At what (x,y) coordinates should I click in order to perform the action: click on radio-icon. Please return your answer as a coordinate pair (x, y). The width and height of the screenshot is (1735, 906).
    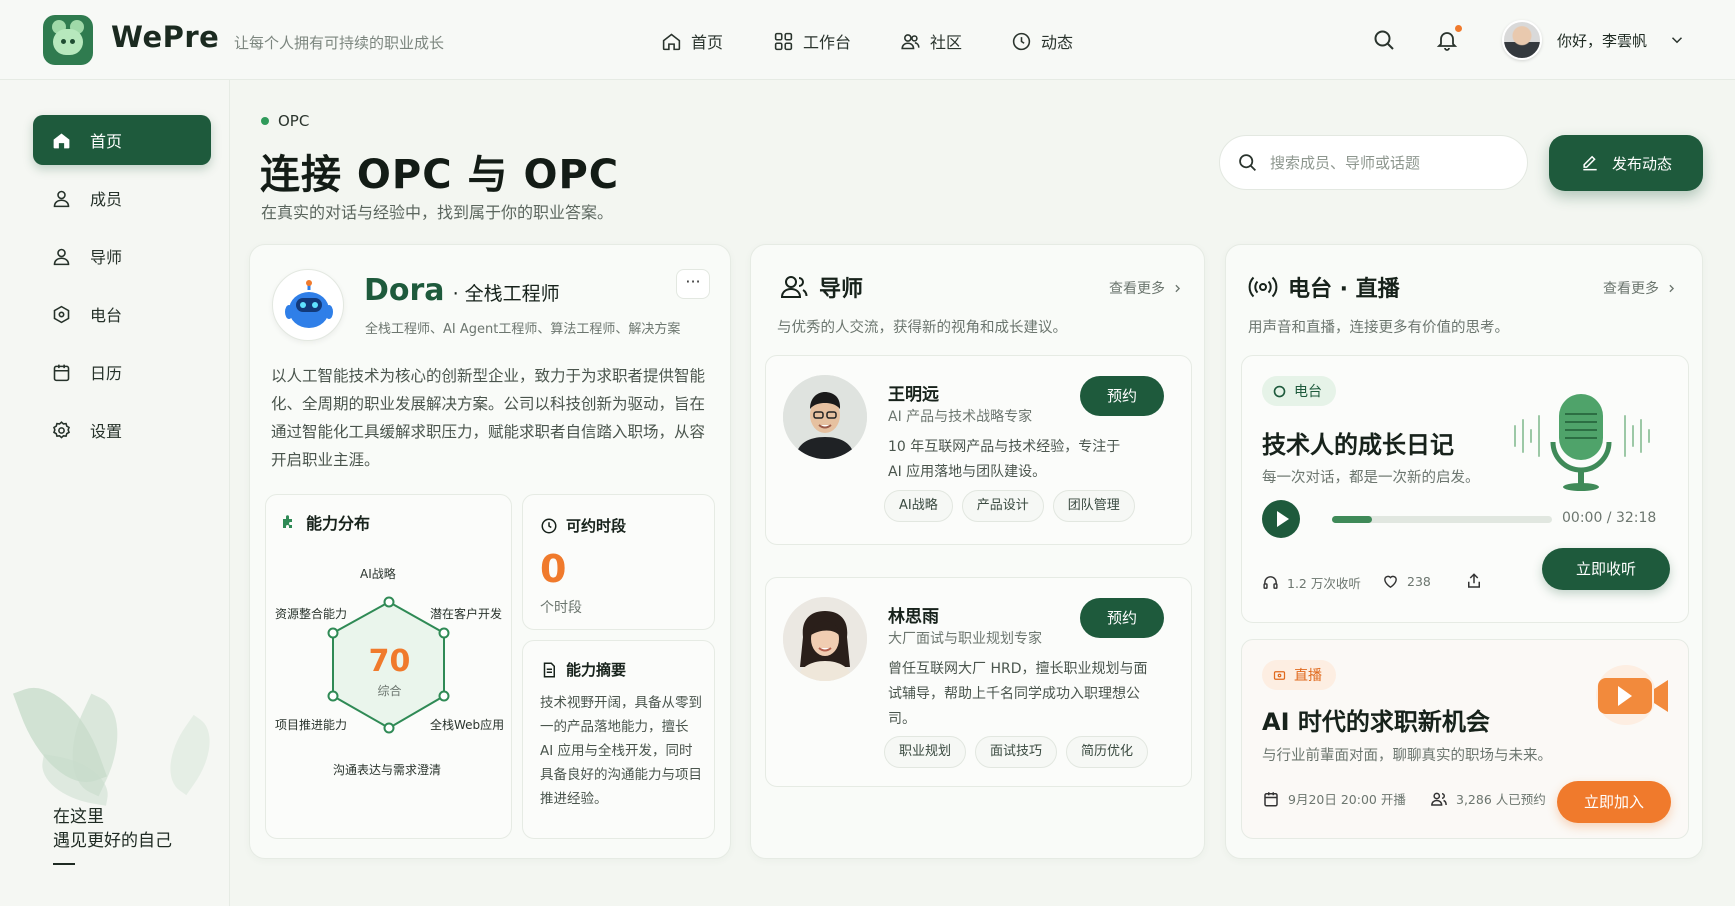
    Looking at the image, I should click on (61, 314).